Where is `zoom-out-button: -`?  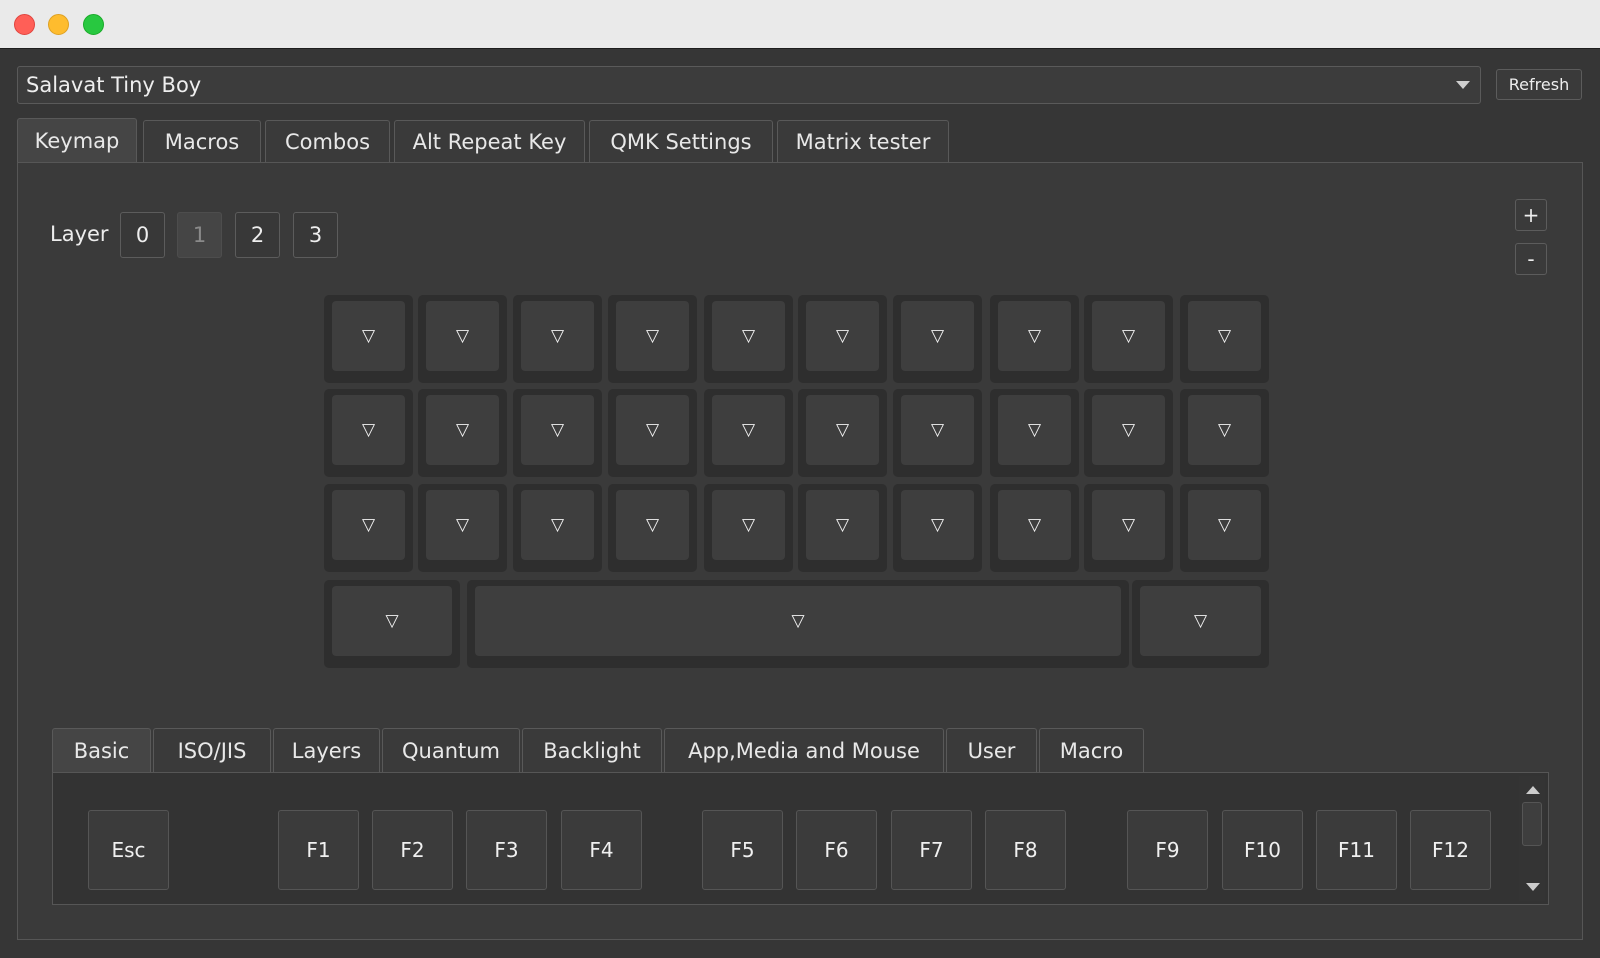 zoom-out-button: - is located at coordinates (1531, 259).